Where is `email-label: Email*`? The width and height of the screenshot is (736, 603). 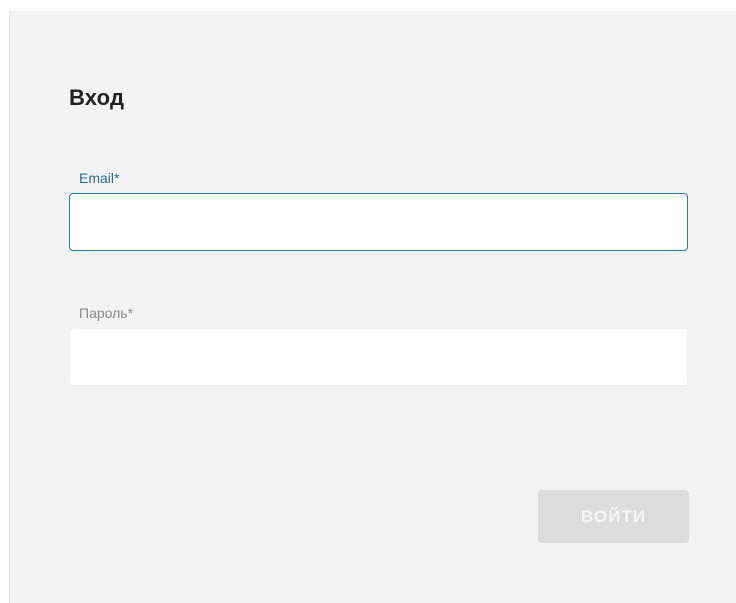
email-label: Email* is located at coordinates (99, 178).